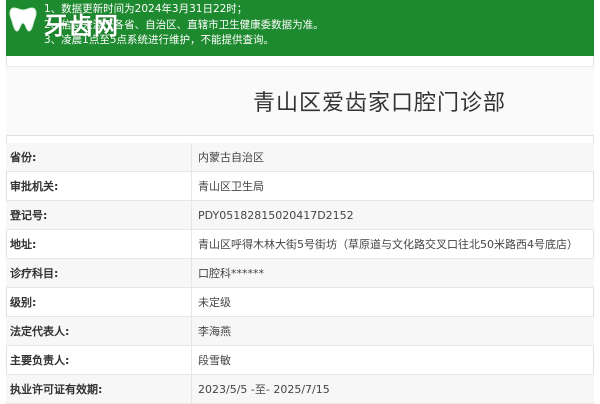  I want to click on row-label: 级别:, so click(99, 302).